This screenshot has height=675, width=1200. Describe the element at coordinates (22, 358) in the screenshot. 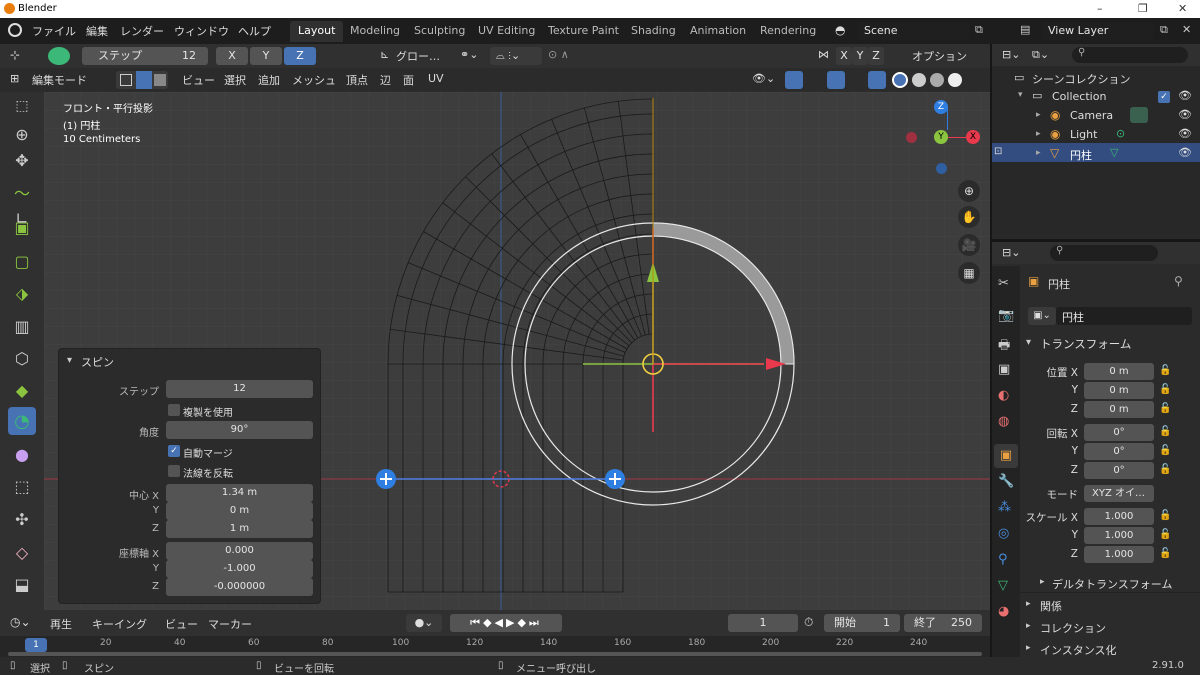

I see `knife-icon: ⬡` at that location.